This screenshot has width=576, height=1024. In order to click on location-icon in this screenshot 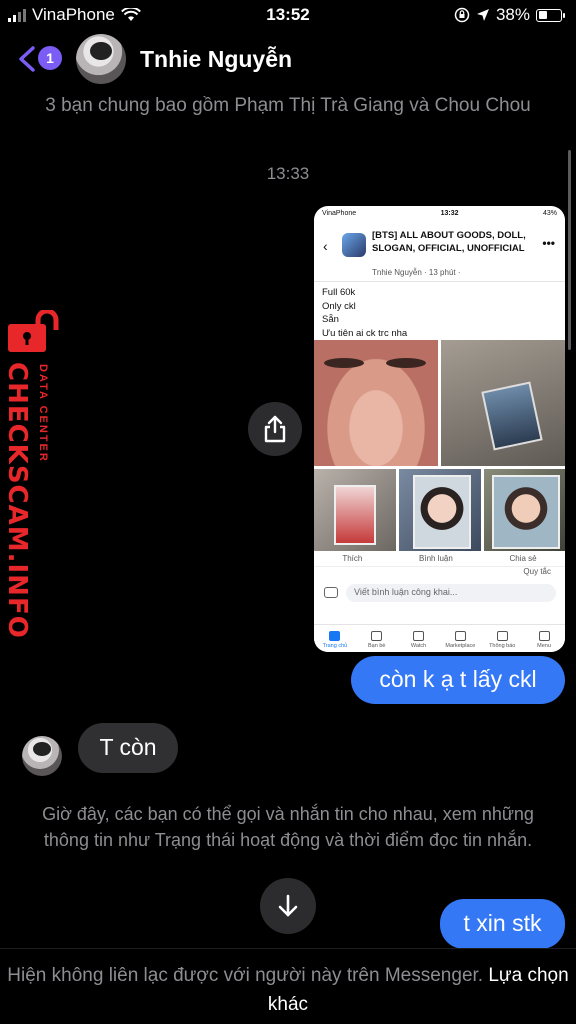, I will do `click(482, 15)`.